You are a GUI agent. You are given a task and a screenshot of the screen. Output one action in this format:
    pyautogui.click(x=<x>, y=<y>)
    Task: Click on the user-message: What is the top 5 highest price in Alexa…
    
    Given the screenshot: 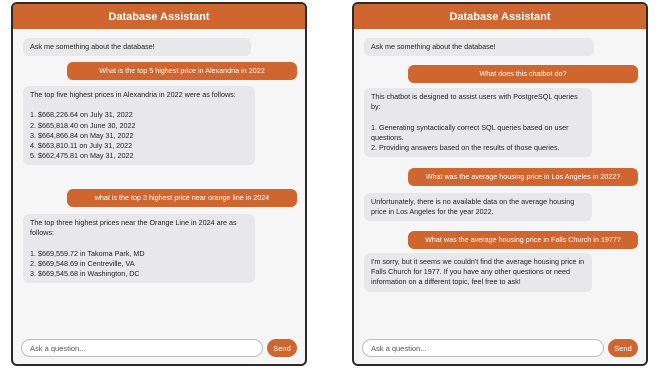 What is the action you would take?
    pyautogui.click(x=182, y=71)
    